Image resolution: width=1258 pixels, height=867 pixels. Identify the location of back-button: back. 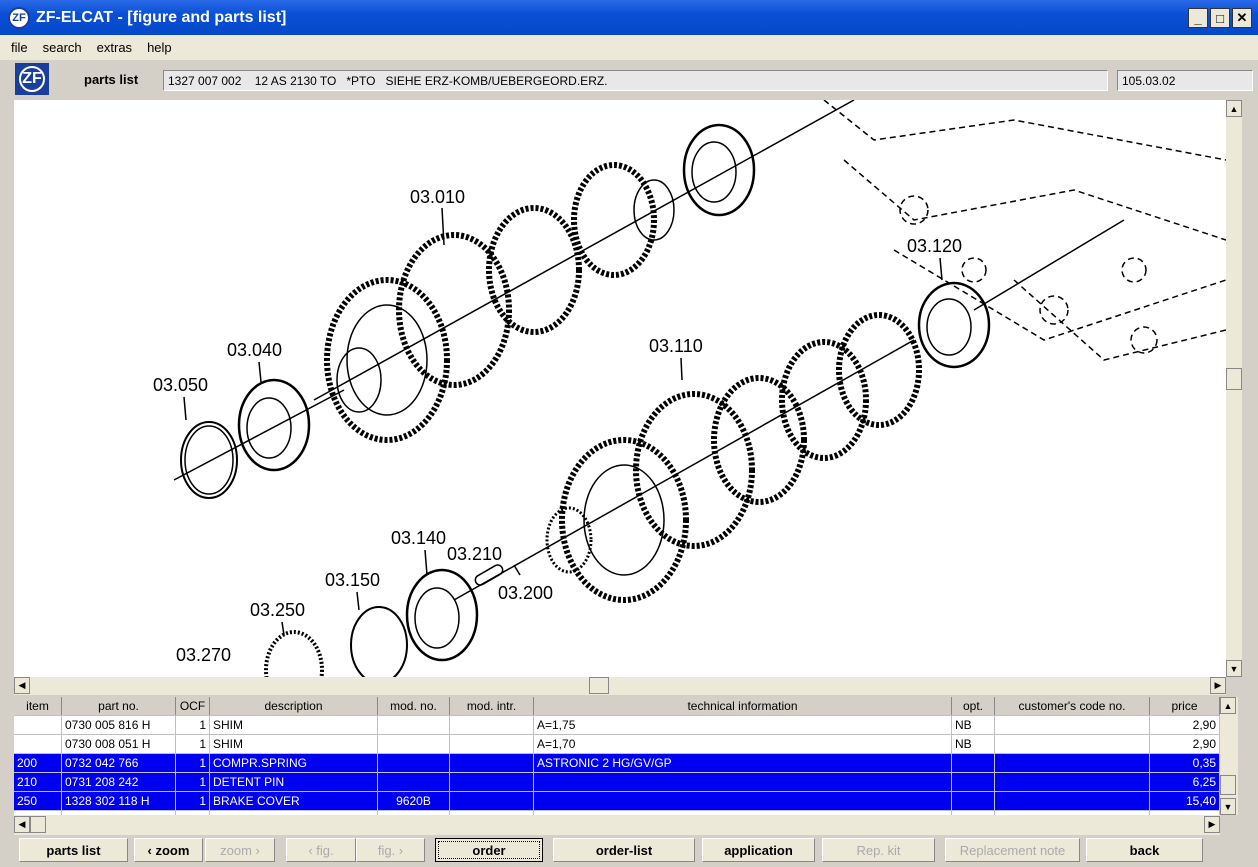
(1144, 850).